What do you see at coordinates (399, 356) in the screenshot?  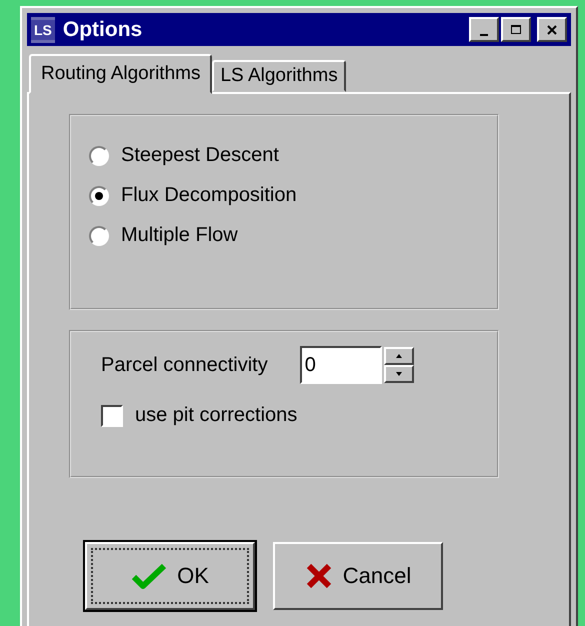 I see `up-arrow-icon` at bounding box center [399, 356].